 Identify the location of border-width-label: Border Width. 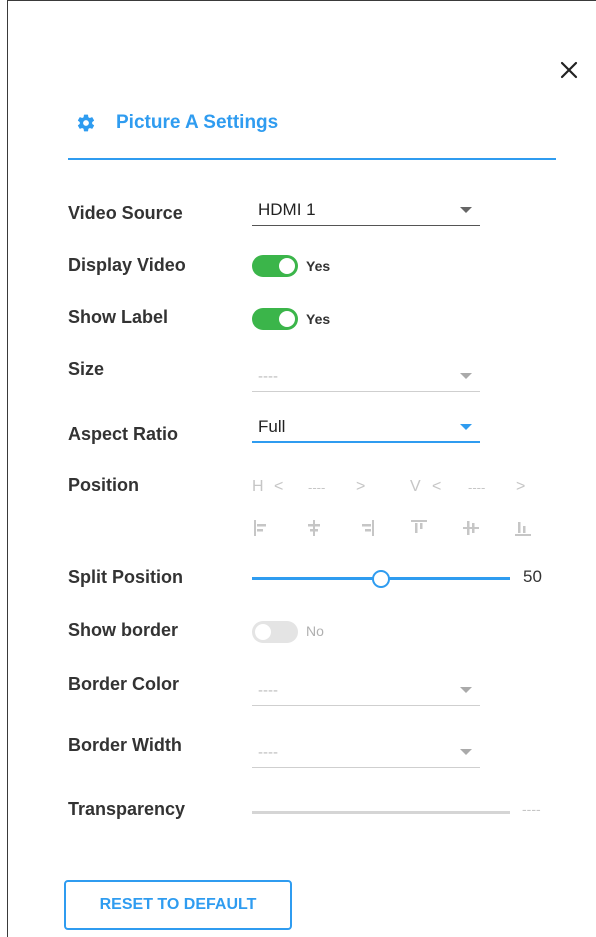
(125, 745).